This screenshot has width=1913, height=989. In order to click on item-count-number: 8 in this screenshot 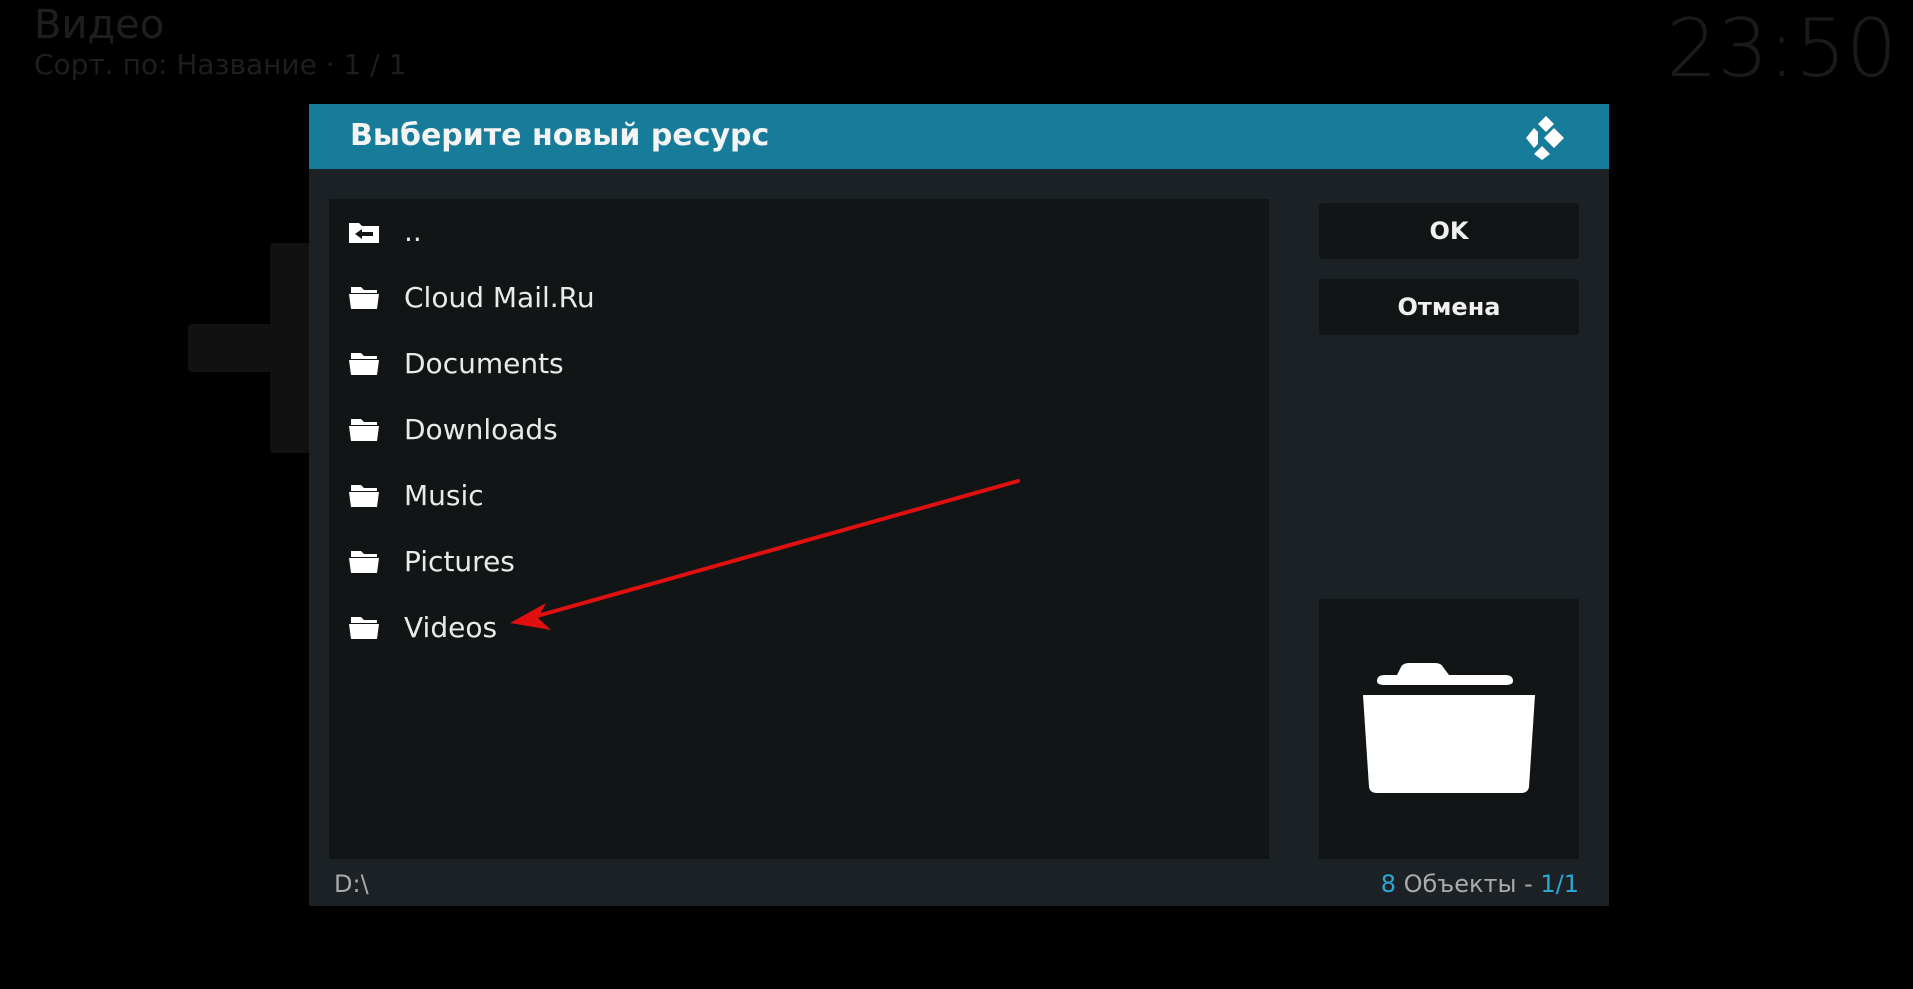, I will do `click(1388, 884)`.